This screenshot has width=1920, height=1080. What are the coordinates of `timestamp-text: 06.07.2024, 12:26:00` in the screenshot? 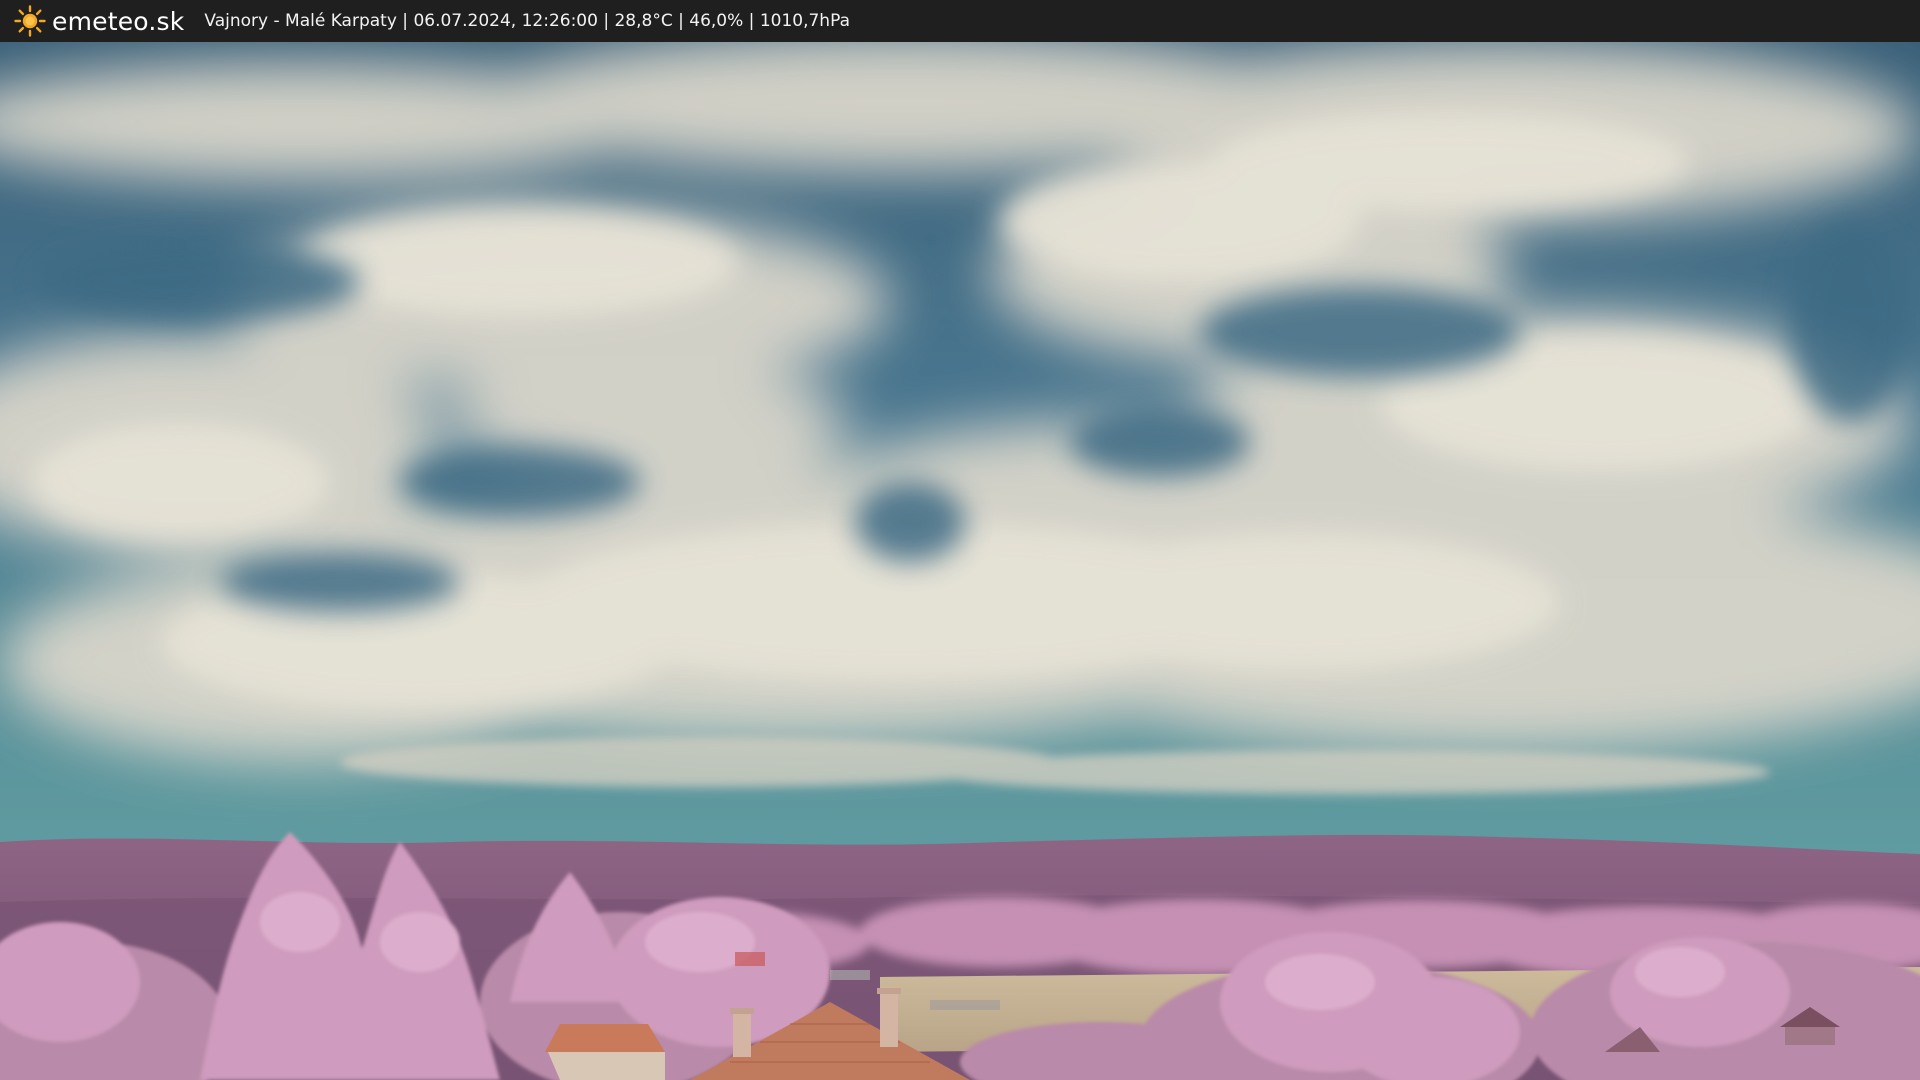 It's located at (505, 21).